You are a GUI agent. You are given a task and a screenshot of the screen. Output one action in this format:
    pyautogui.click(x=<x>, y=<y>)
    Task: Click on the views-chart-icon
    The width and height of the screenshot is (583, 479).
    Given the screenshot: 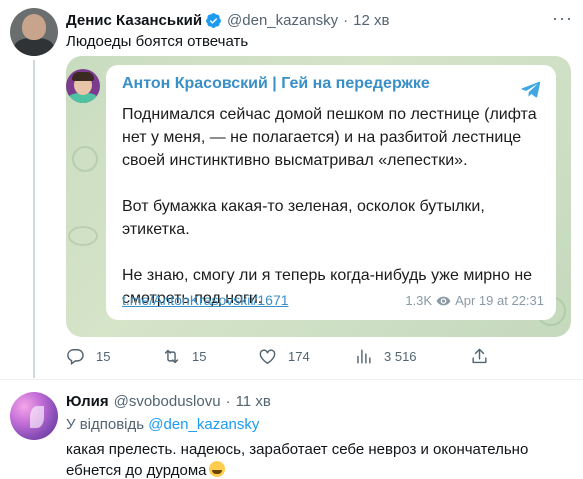 What is the action you would take?
    pyautogui.click(x=364, y=356)
    